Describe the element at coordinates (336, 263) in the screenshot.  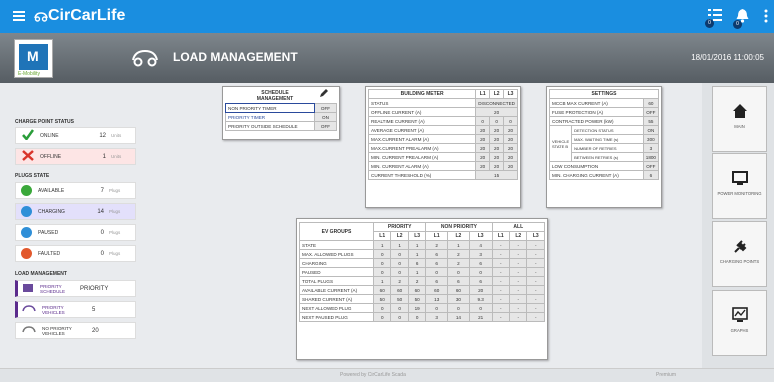
I see `ev-row-label: CHARGING` at that location.